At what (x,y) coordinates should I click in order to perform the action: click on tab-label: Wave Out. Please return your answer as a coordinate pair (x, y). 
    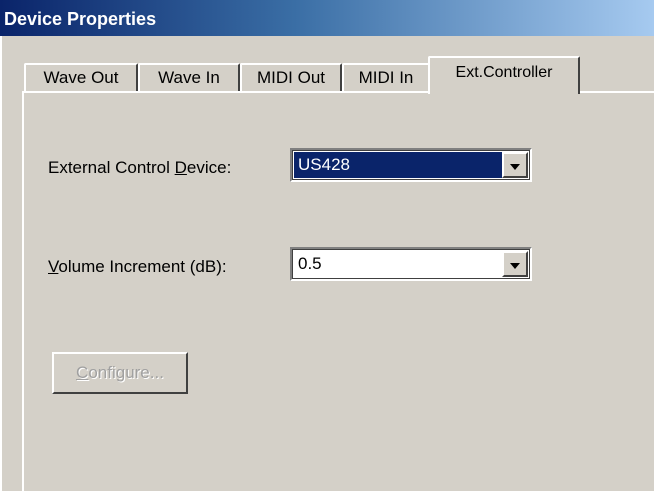
    Looking at the image, I should click on (81, 77).